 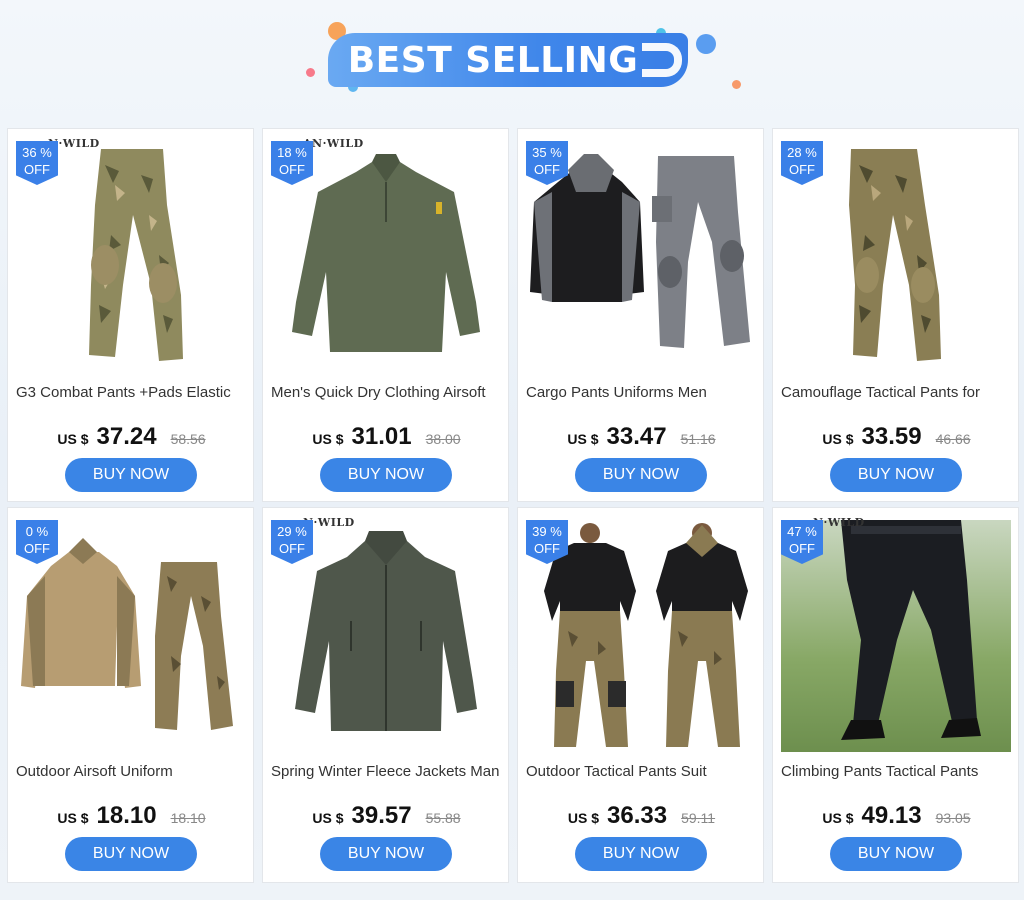 What do you see at coordinates (443, 439) in the screenshot?
I see `original-price: 38.00` at bounding box center [443, 439].